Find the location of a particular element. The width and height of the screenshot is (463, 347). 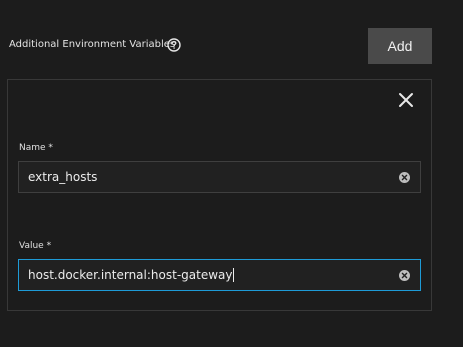

section-title: Additional Environment Variables is located at coordinates (92, 44).